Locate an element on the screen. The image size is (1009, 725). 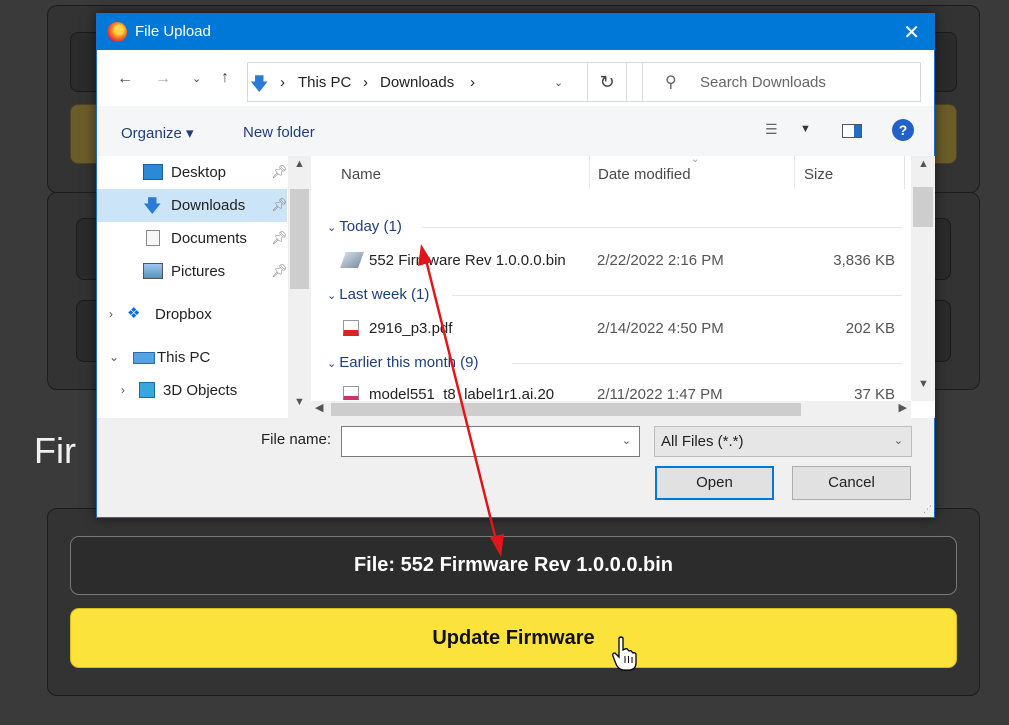
annotation-arrow-line is located at coordinates (461, 400).